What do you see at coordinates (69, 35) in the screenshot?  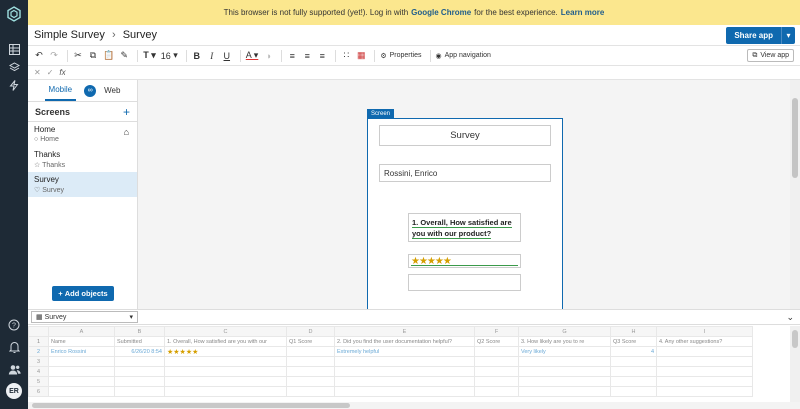 I see `breadcrumb-app: Simple Survey` at bounding box center [69, 35].